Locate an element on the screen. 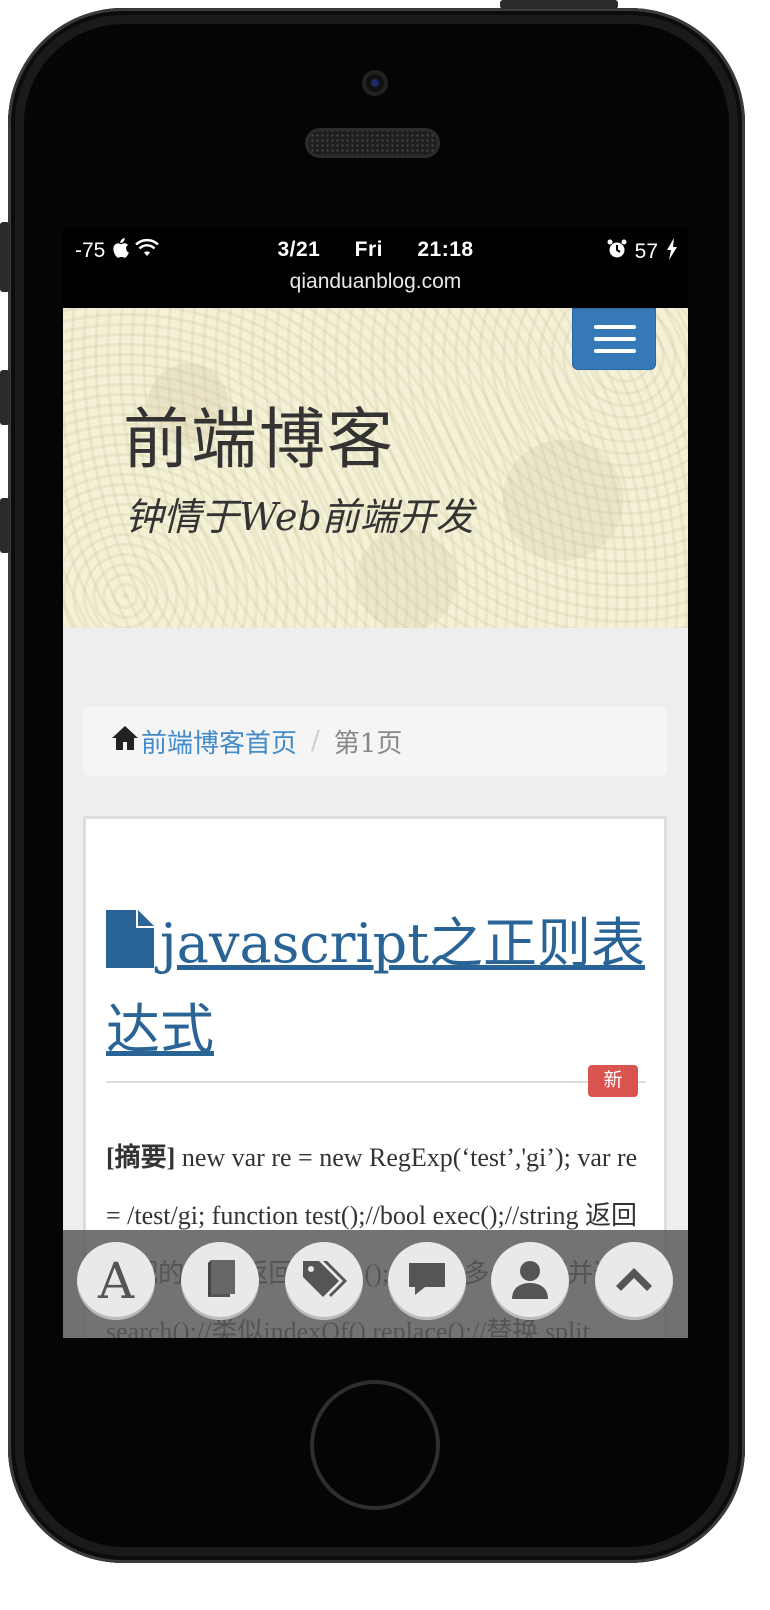 Image resolution: width=770 pixels, height=1610 pixels. post-title-text: javascript之正则表达式 is located at coordinates (375, 986).